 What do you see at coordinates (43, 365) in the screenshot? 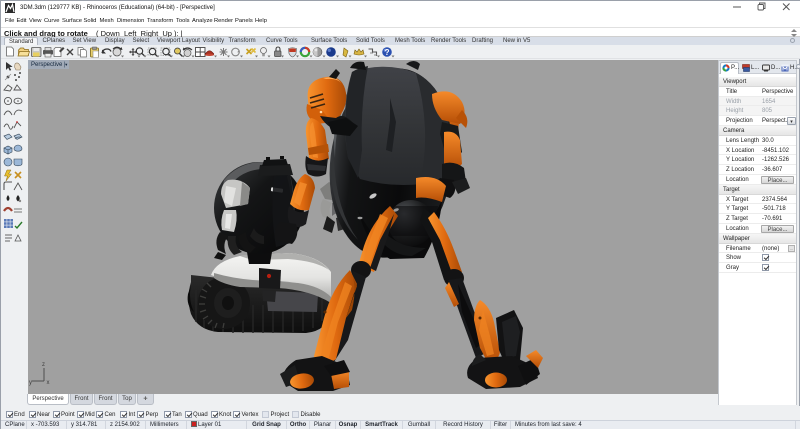
I see `svg-text: z` at bounding box center [43, 365].